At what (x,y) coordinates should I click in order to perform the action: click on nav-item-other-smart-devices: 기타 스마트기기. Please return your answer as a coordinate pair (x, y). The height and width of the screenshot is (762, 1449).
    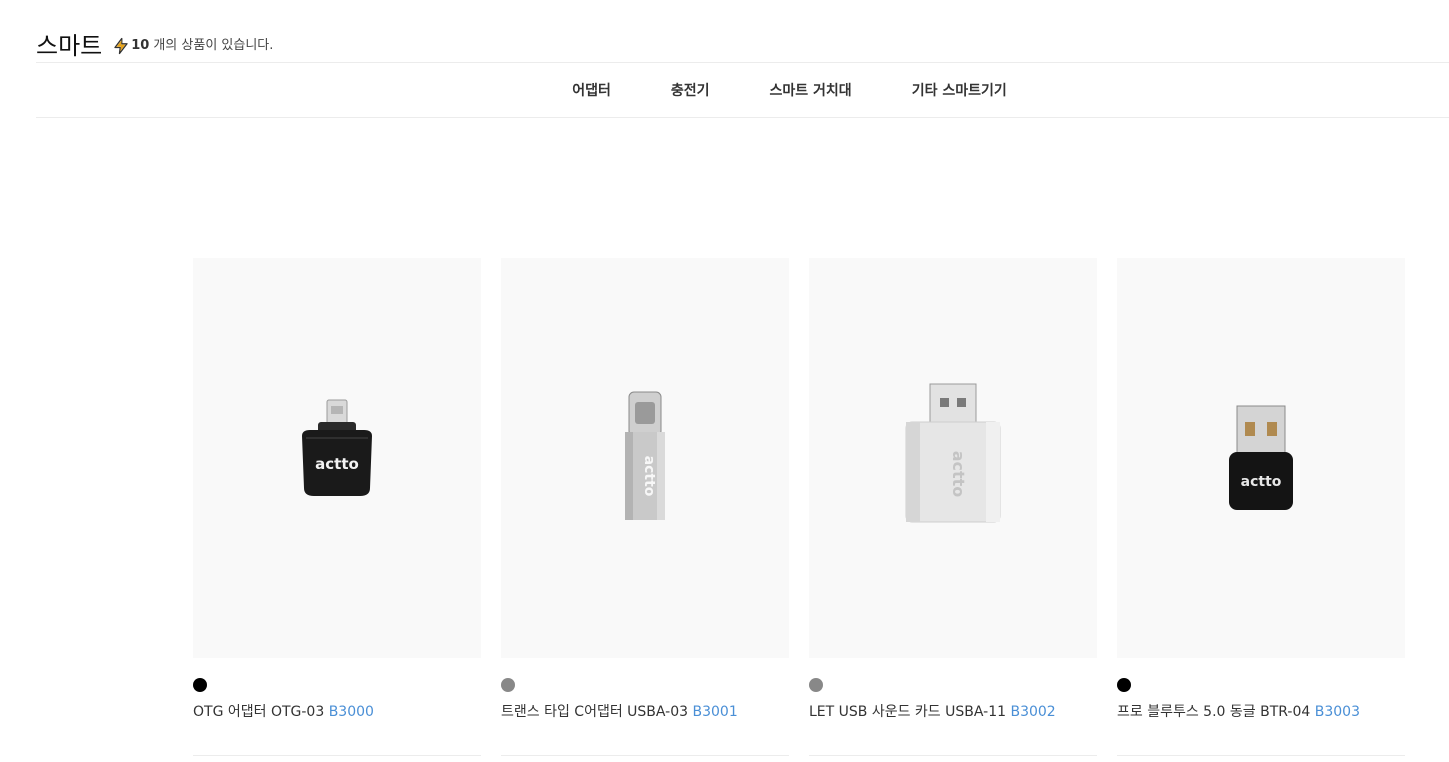
    Looking at the image, I should click on (959, 90).